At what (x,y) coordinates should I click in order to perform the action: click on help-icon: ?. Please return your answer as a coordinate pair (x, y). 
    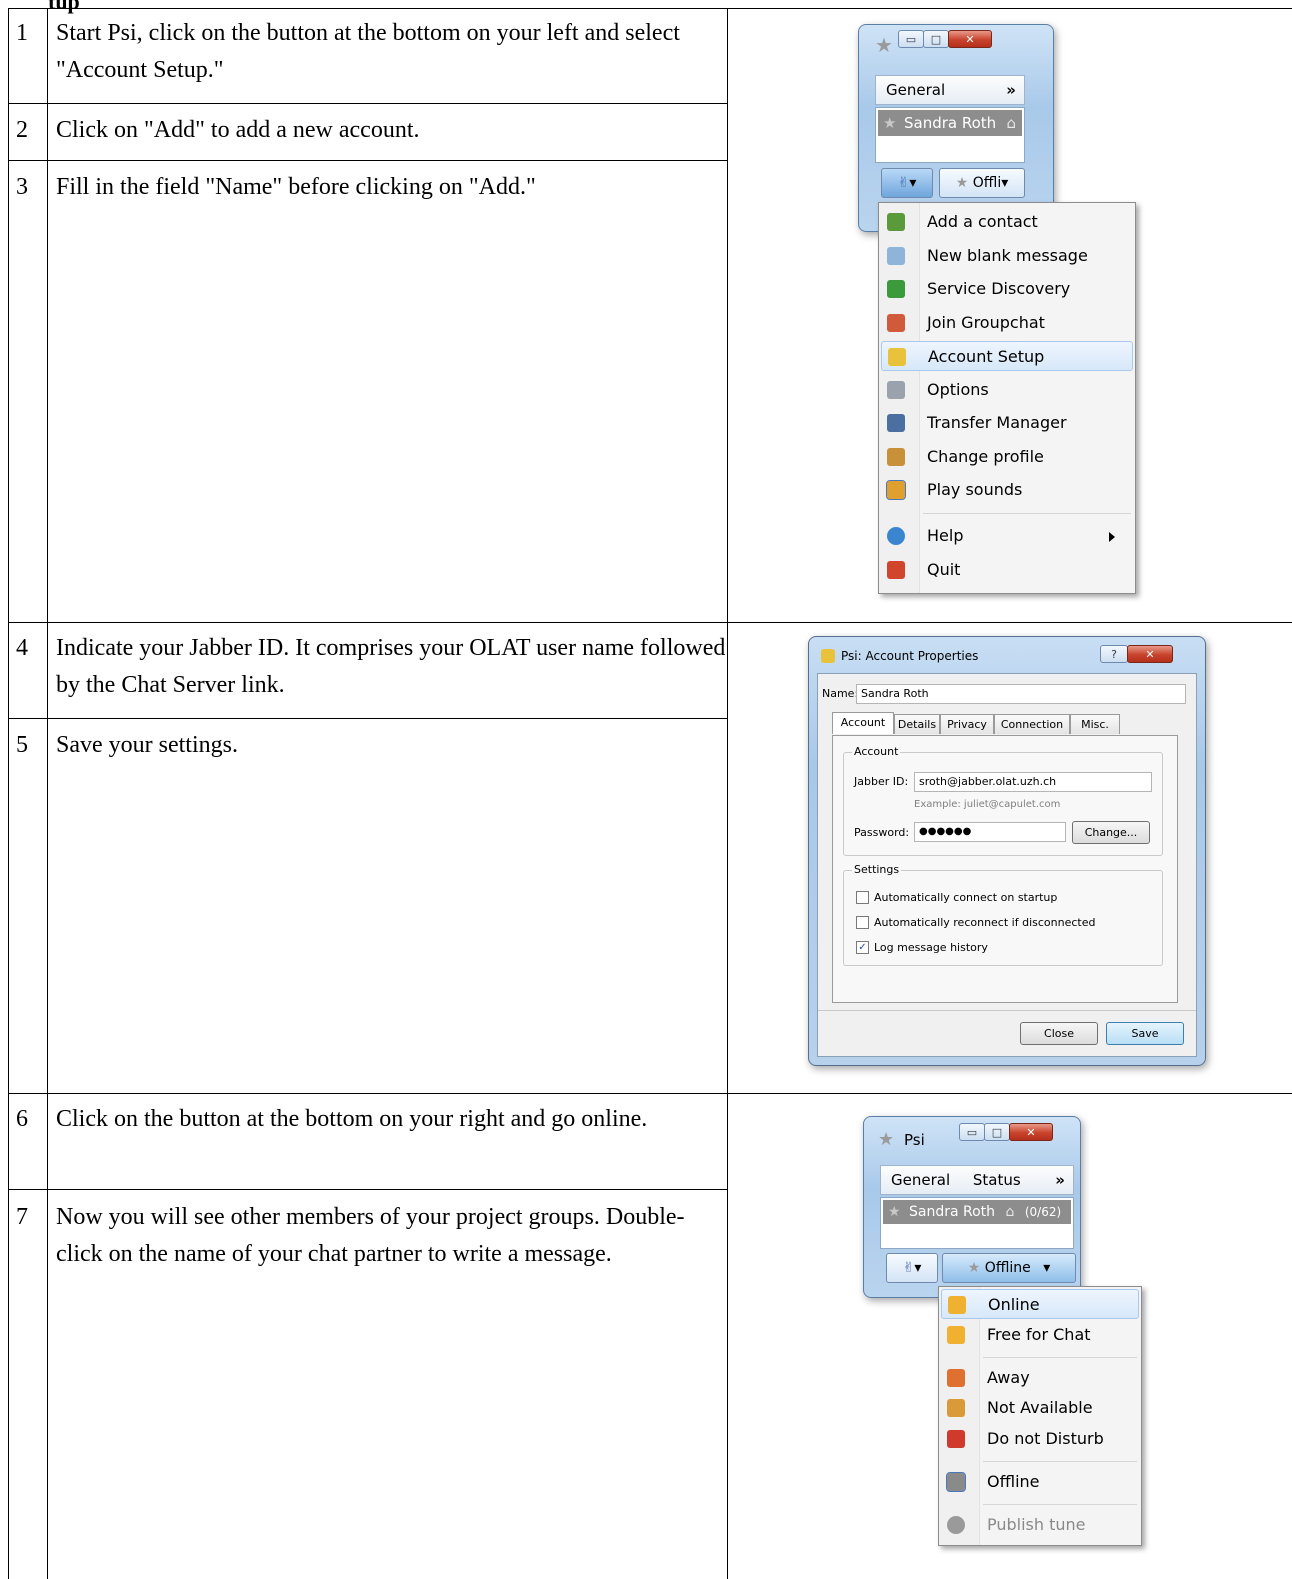
    Looking at the image, I should click on (1114, 654).